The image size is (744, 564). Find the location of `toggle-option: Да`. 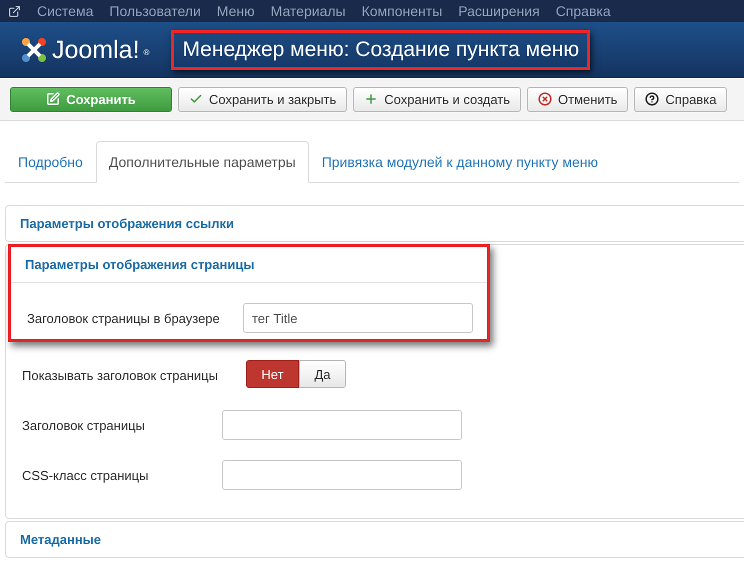

toggle-option: Да is located at coordinates (322, 374).